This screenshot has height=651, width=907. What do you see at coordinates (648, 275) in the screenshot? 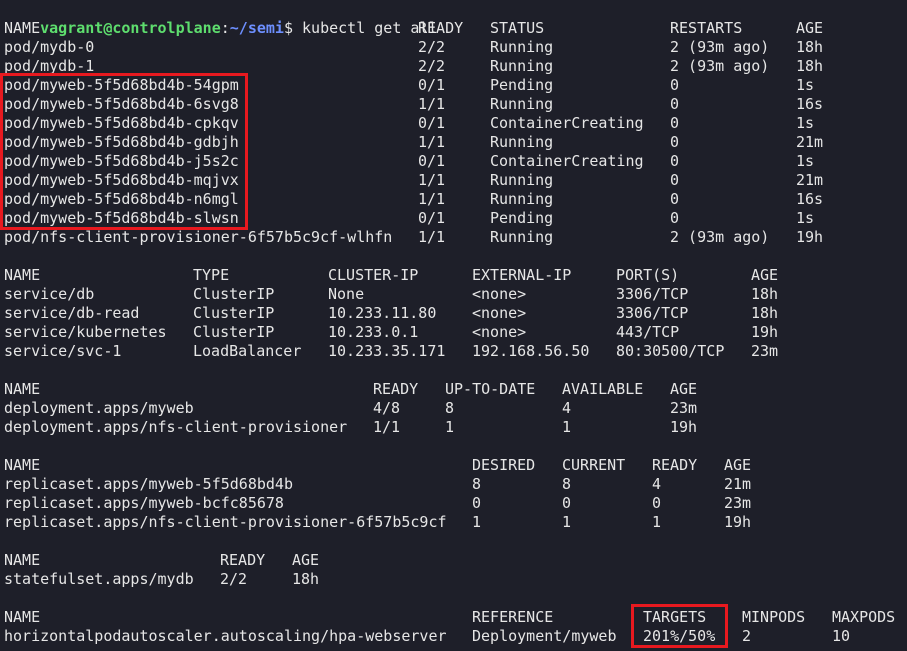
I see `cell: PORT(S)` at bounding box center [648, 275].